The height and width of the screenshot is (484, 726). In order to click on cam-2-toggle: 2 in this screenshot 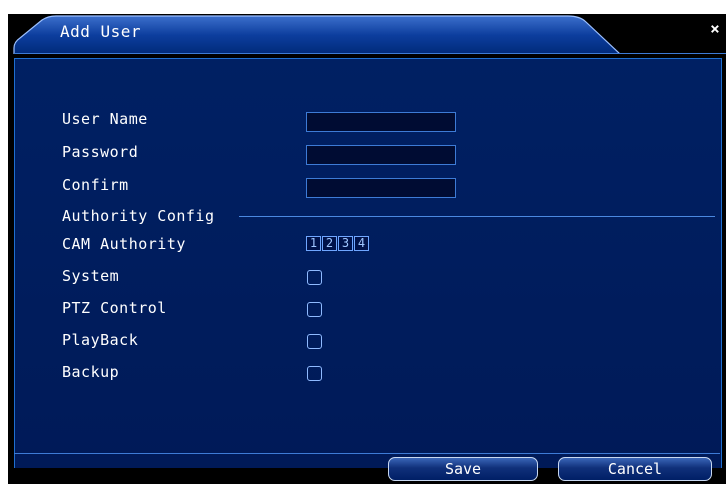, I will do `click(329, 243)`.